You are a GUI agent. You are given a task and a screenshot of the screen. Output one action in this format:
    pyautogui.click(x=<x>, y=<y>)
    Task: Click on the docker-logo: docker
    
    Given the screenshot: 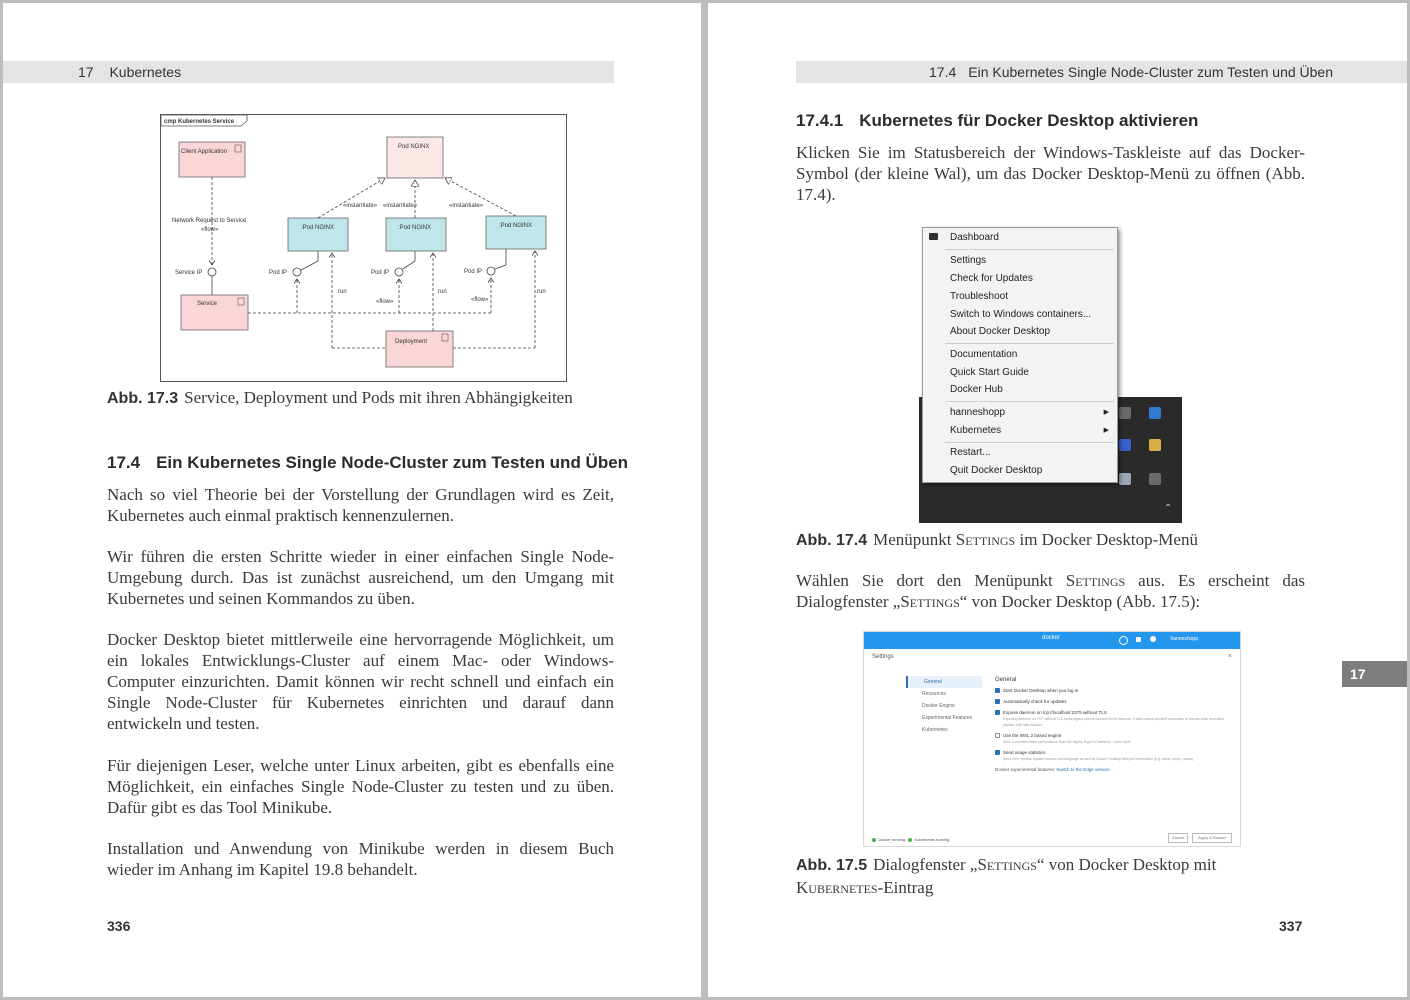 What is the action you would take?
    pyautogui.click(x=1051, y=638)
    